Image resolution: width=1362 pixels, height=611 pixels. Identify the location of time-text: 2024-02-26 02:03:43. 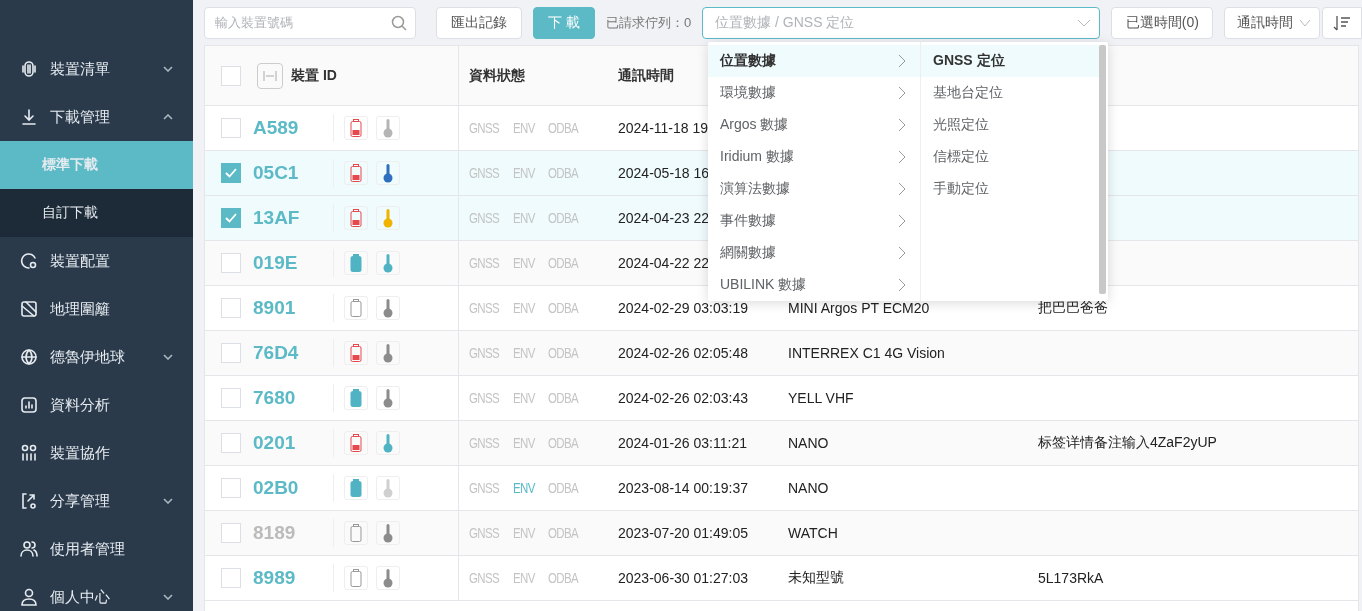
(683, 398).